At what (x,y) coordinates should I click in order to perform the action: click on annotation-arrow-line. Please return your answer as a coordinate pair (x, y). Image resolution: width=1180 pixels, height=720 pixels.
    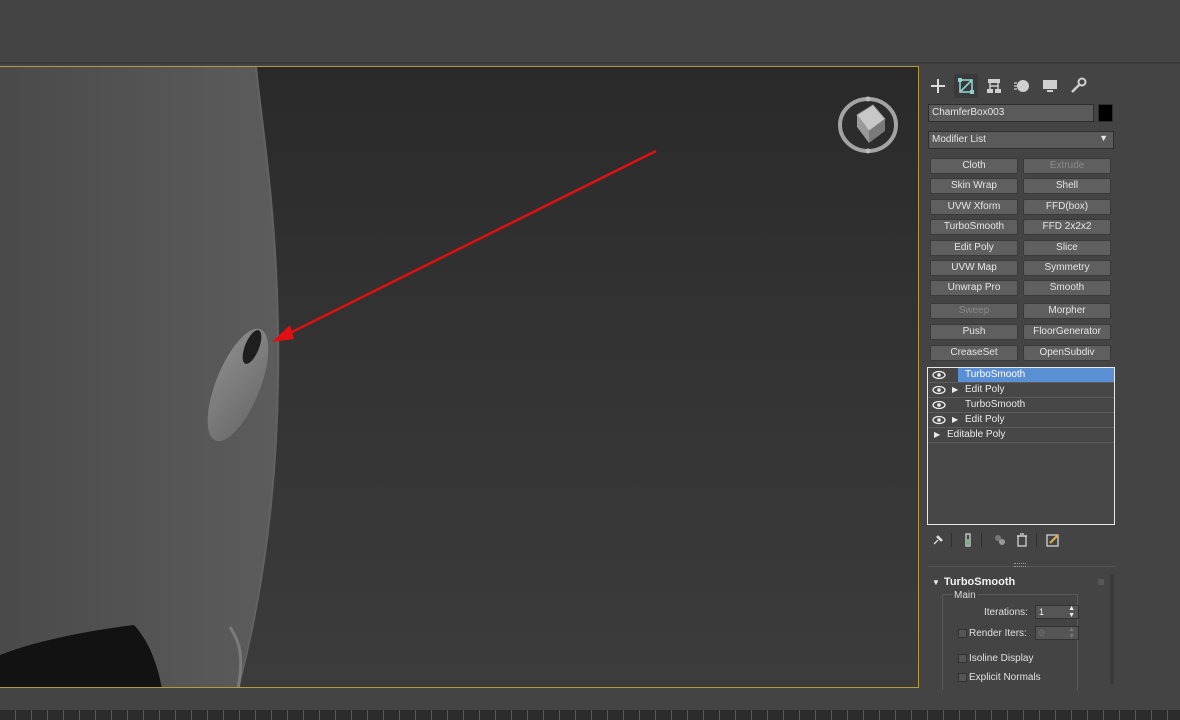
    Looking at the image, I should click on (469, 244).